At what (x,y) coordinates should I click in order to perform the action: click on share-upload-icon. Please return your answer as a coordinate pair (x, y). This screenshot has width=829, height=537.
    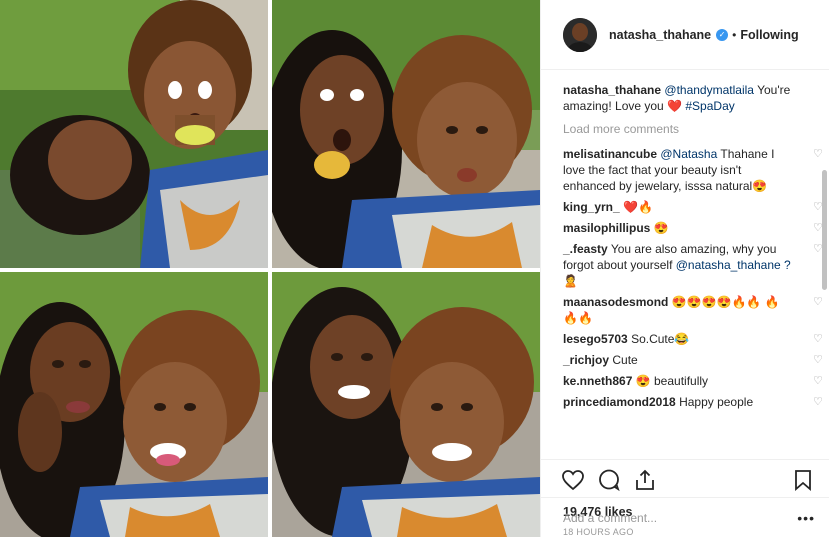
    Looking at the image, I should click on (645, 480).